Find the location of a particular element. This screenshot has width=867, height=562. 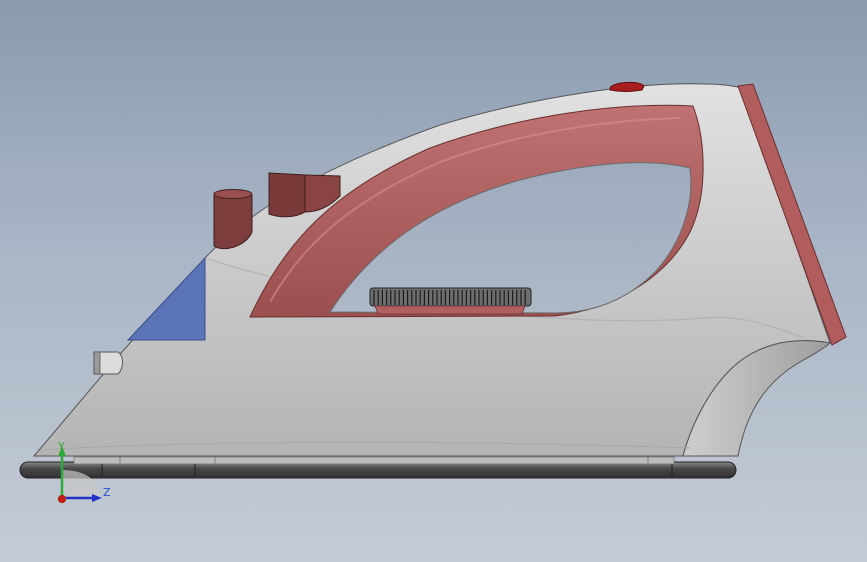

spray-nozzle is located at coordinates (108, 363).